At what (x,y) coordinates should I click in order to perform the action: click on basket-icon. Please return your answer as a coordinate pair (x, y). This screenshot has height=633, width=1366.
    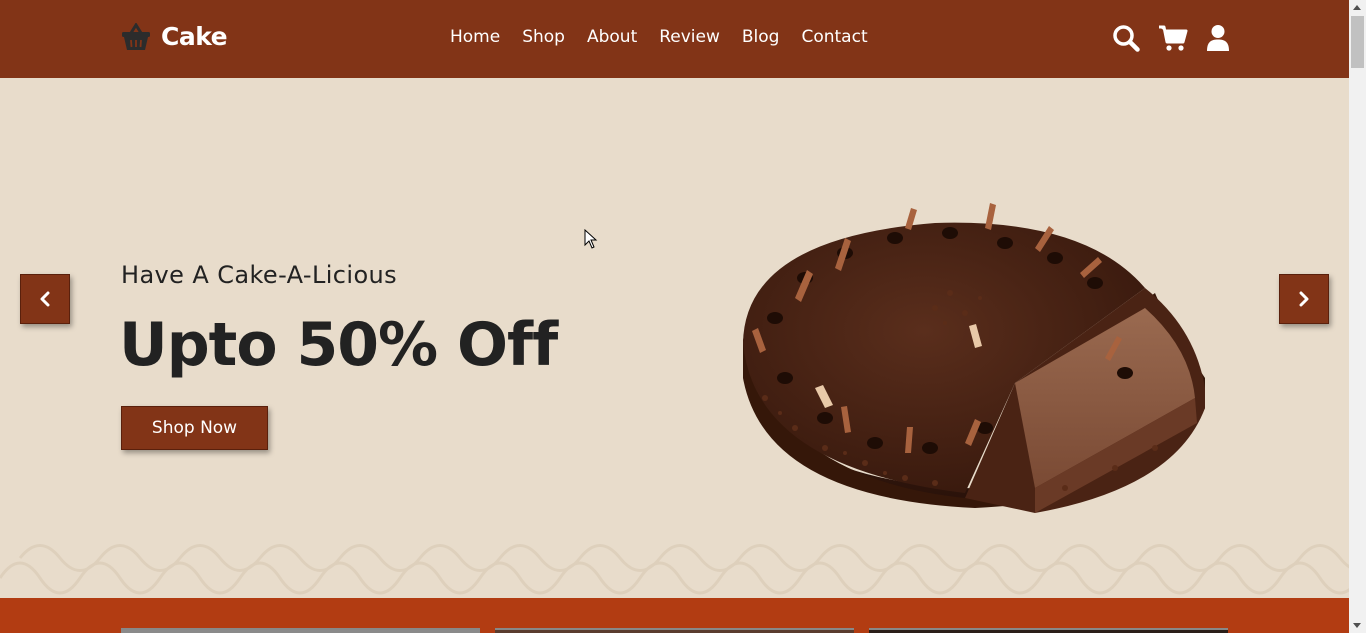
    Looking at the image, I should click on (136, 36).